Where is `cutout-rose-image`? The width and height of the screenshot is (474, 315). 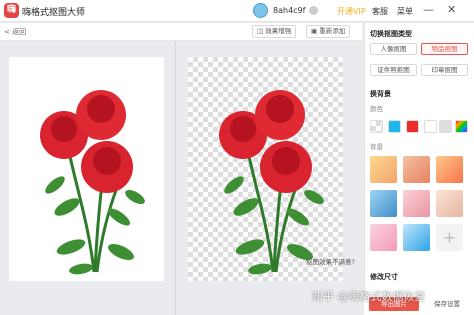 cutout-rose-image is located at coordinates (271, 182).